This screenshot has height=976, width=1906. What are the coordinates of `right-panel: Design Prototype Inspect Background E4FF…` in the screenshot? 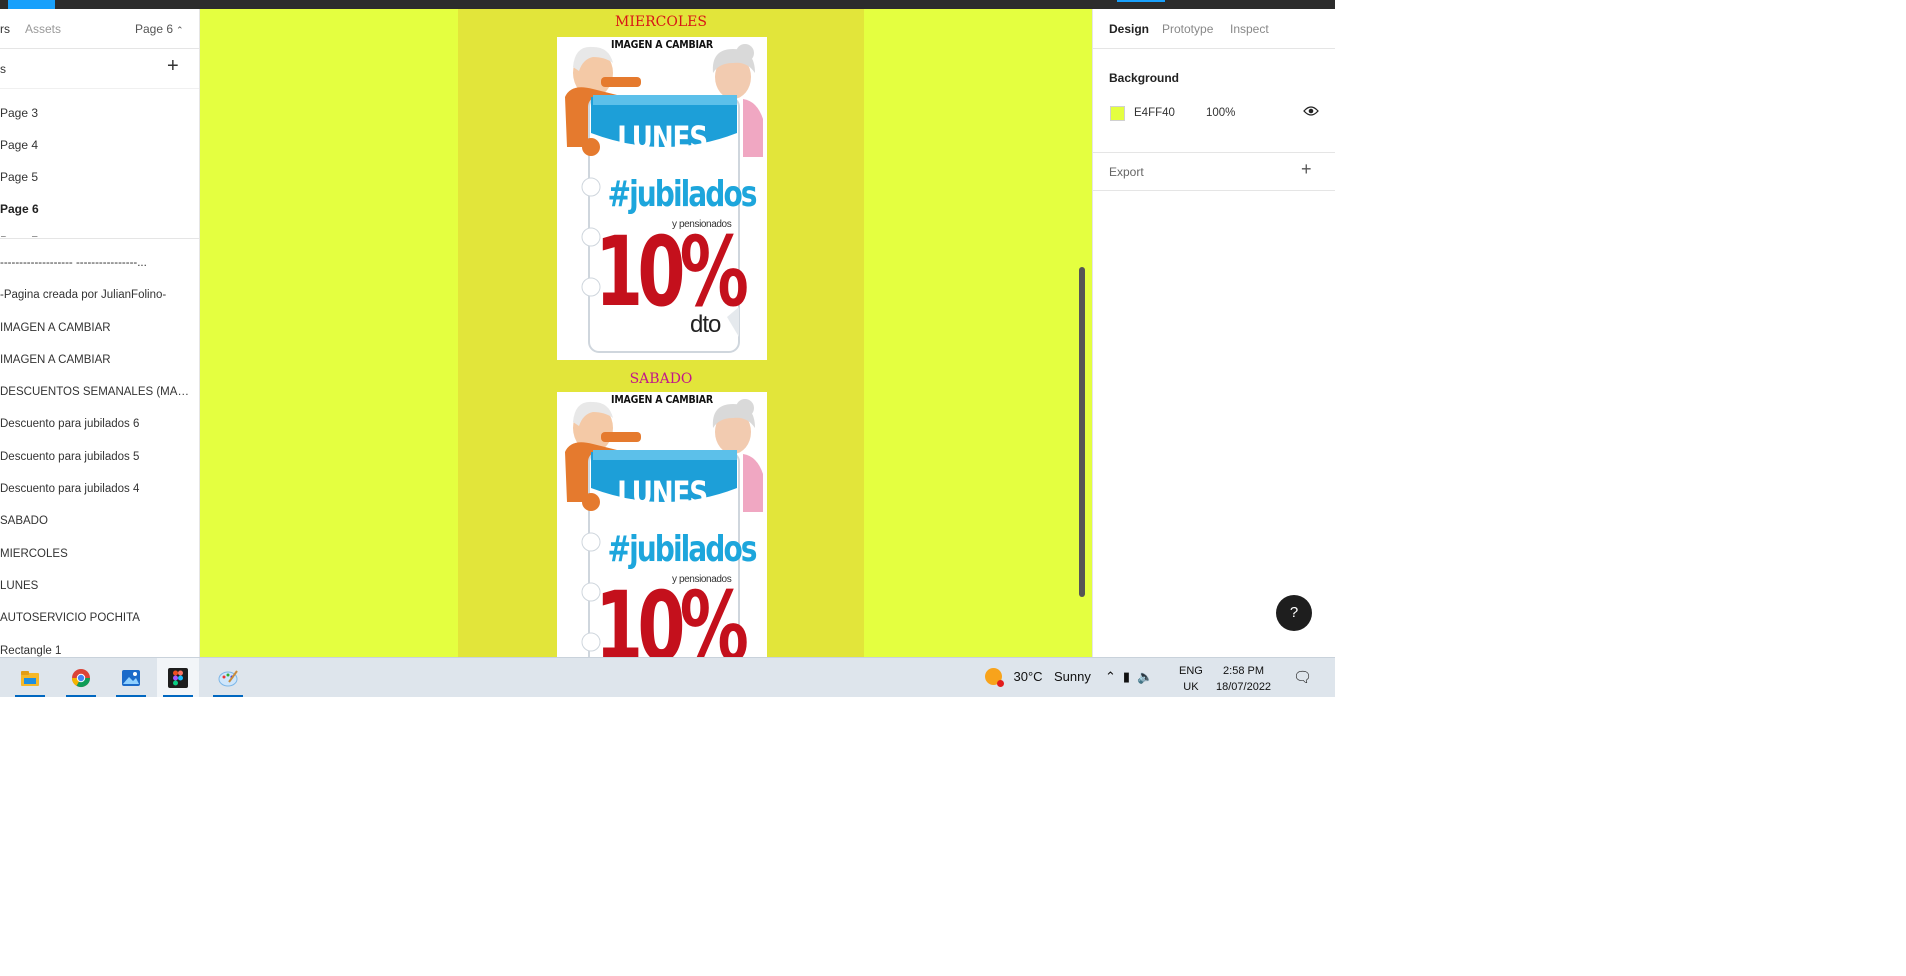 It's located at (1213, 333).